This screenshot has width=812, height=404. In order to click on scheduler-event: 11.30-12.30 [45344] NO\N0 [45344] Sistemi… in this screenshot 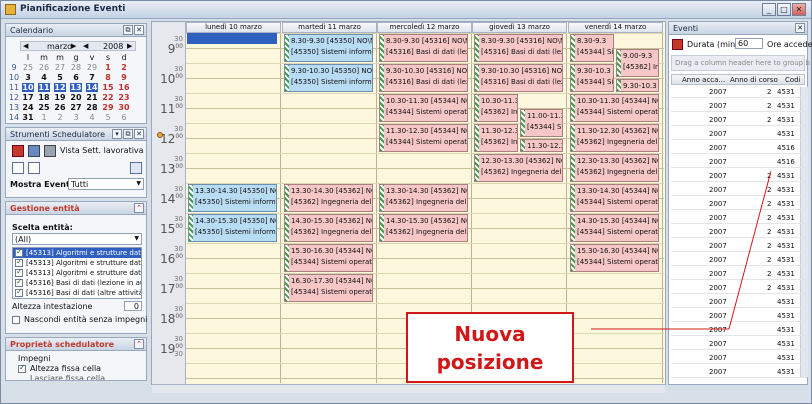, I will do `click(423, 138)`.